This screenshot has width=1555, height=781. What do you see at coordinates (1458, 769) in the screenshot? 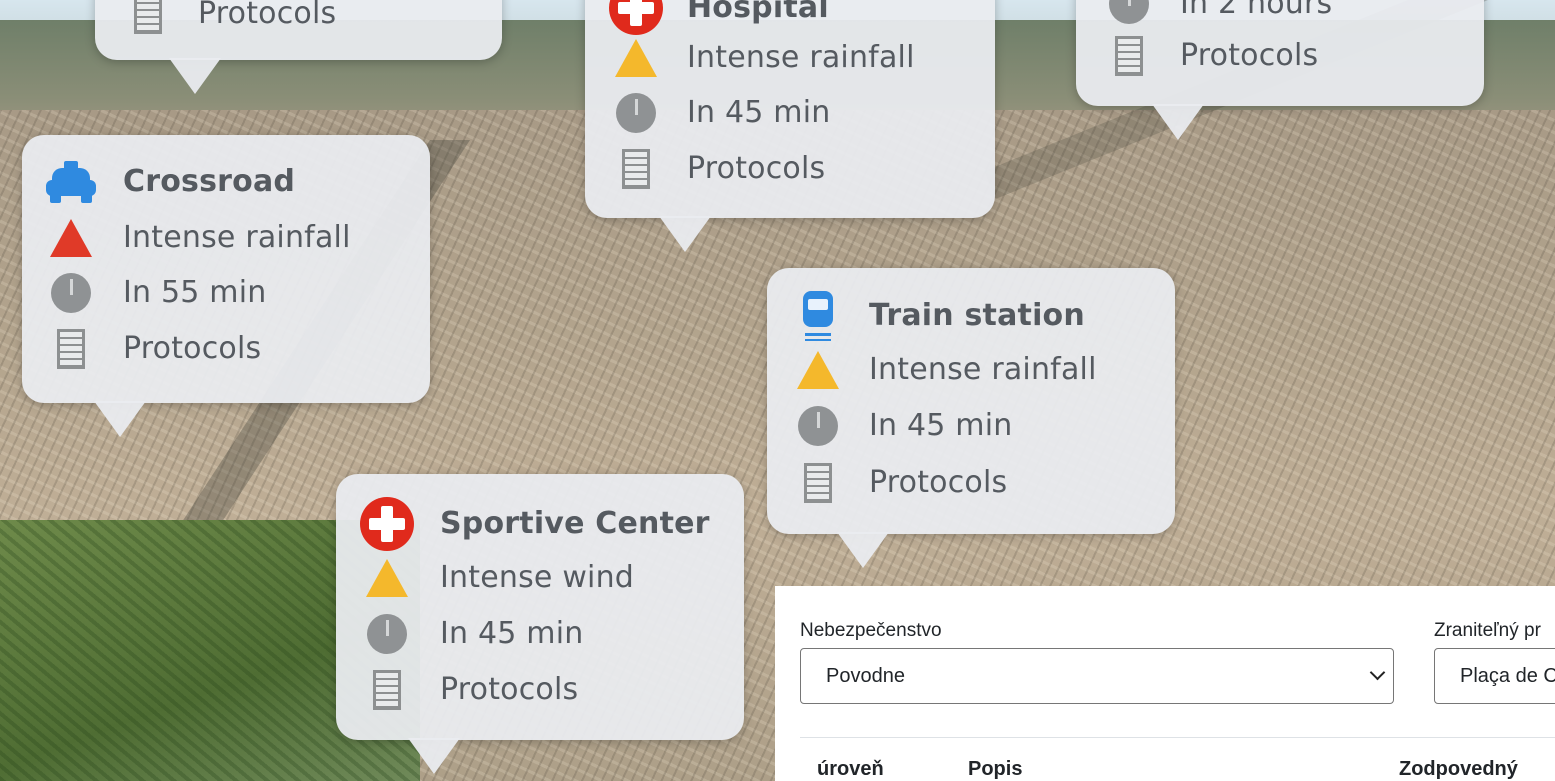
I see `column-header-responsible: Zodpovedný` at bounding box center [1458, 769].